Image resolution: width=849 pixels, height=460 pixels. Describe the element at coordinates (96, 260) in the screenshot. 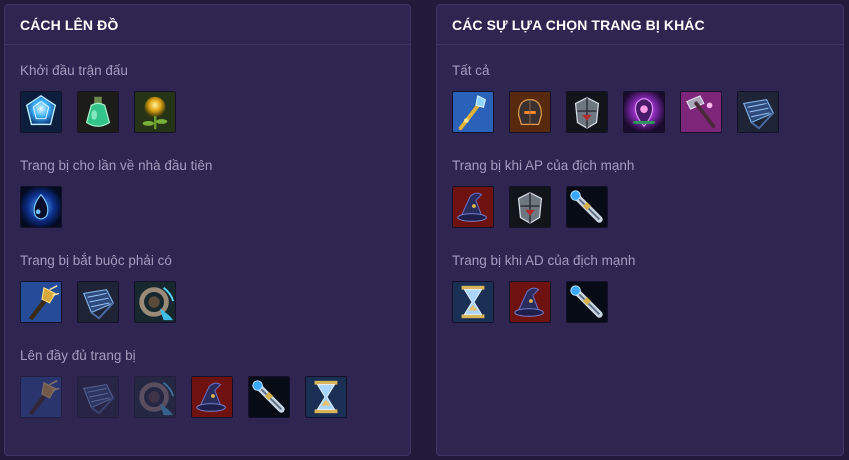

I see `core-items-title: Trang bị bắt buộc phải có` at that location.